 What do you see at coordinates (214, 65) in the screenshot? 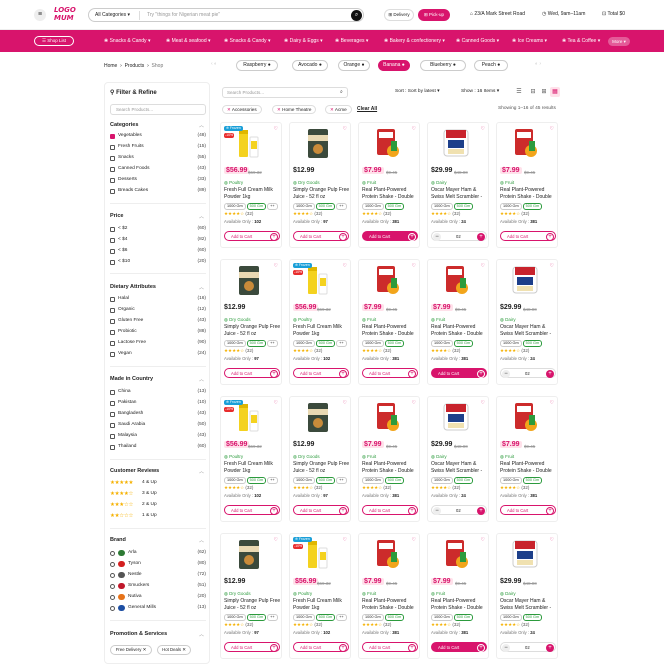
I see `fruit-chip-faded: ‹ ◐` at bounding box center [214, 65].